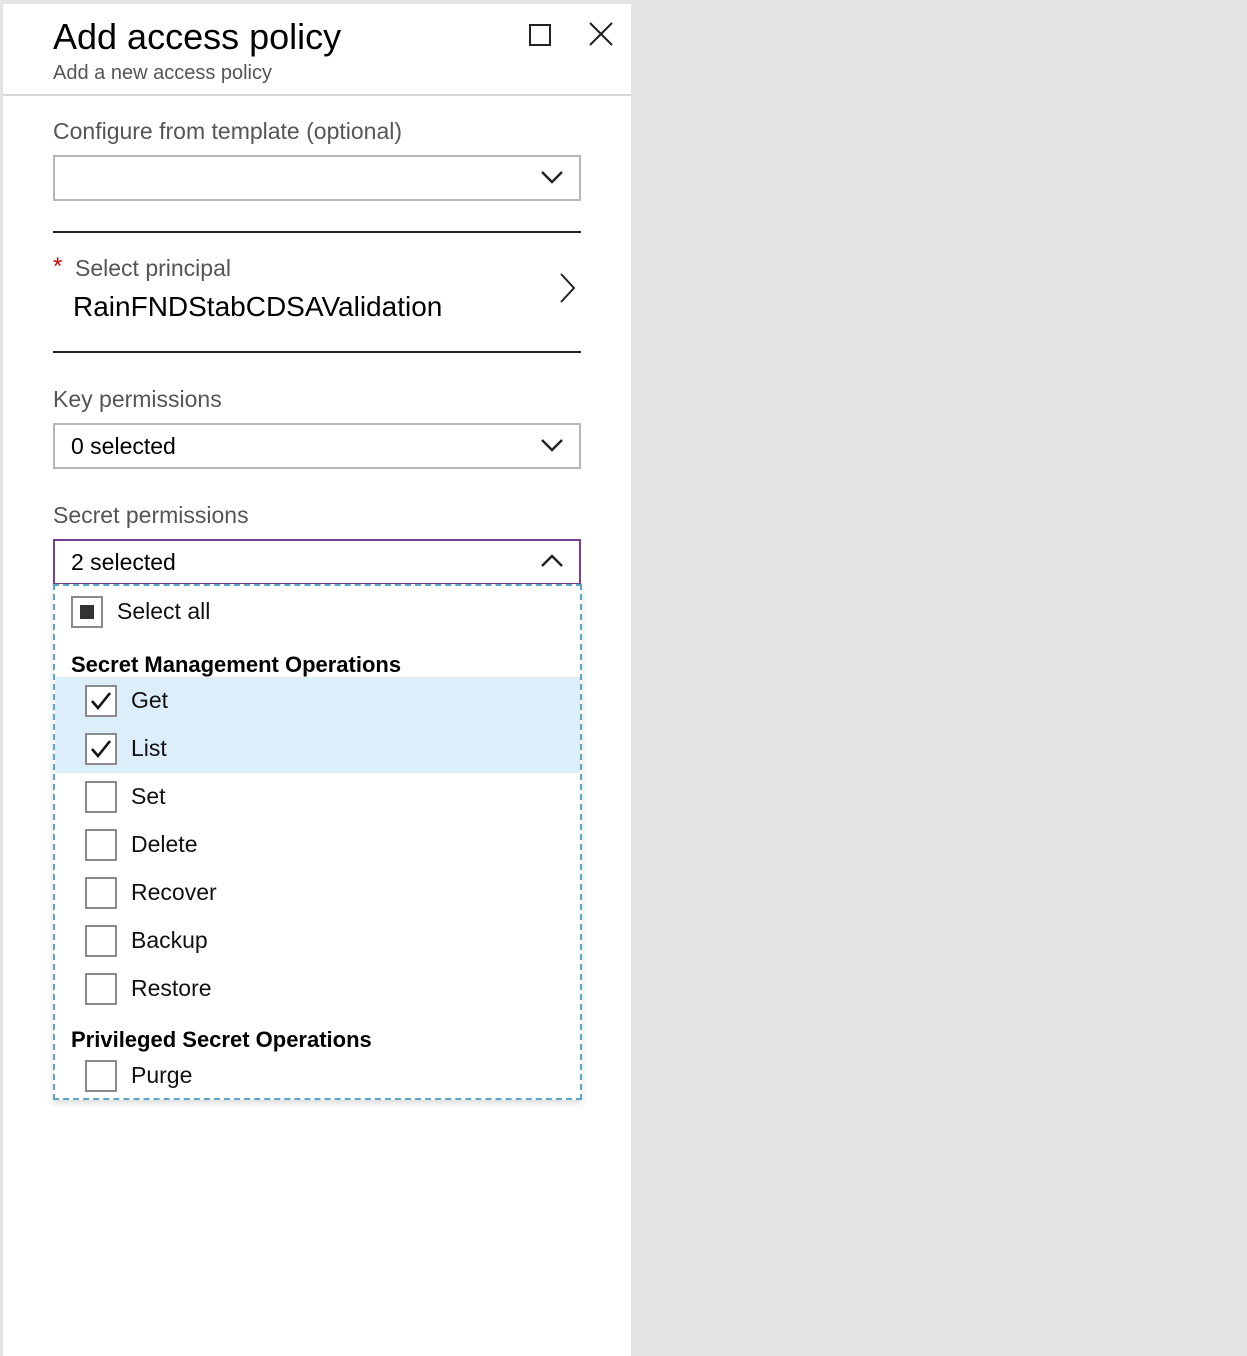  I want to click on select-all-checkbox, so click(87, 612).